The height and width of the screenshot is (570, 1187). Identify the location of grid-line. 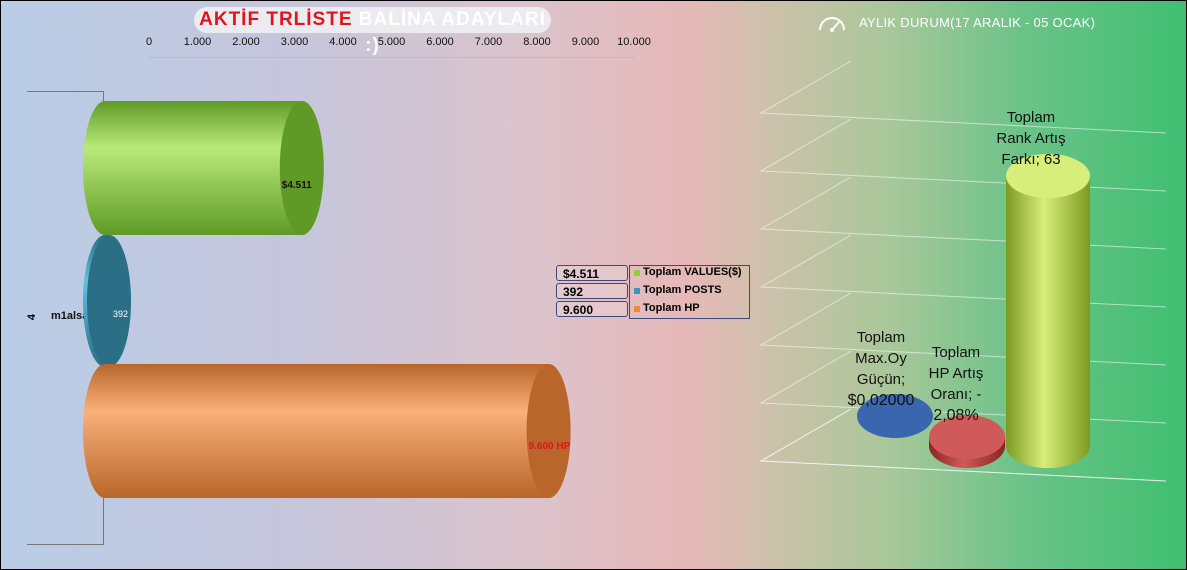
(963, 97).